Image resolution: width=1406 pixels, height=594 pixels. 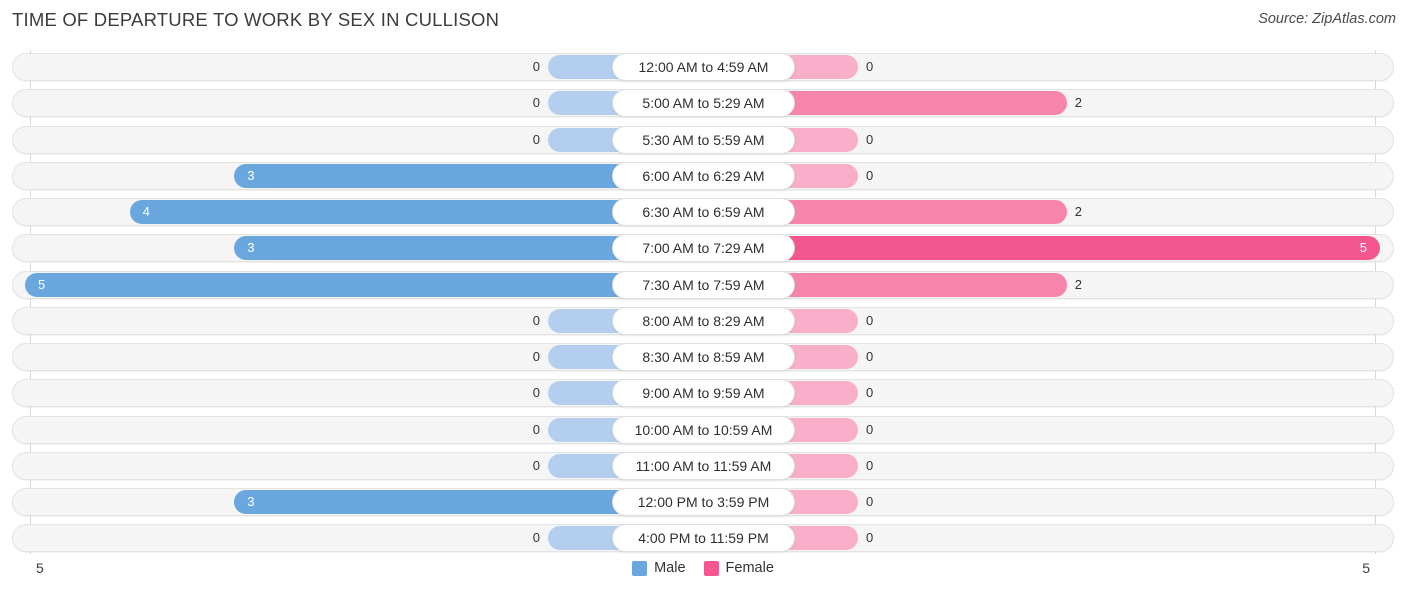 I want to click on male-bar: 5, so click(x=364, y=284).